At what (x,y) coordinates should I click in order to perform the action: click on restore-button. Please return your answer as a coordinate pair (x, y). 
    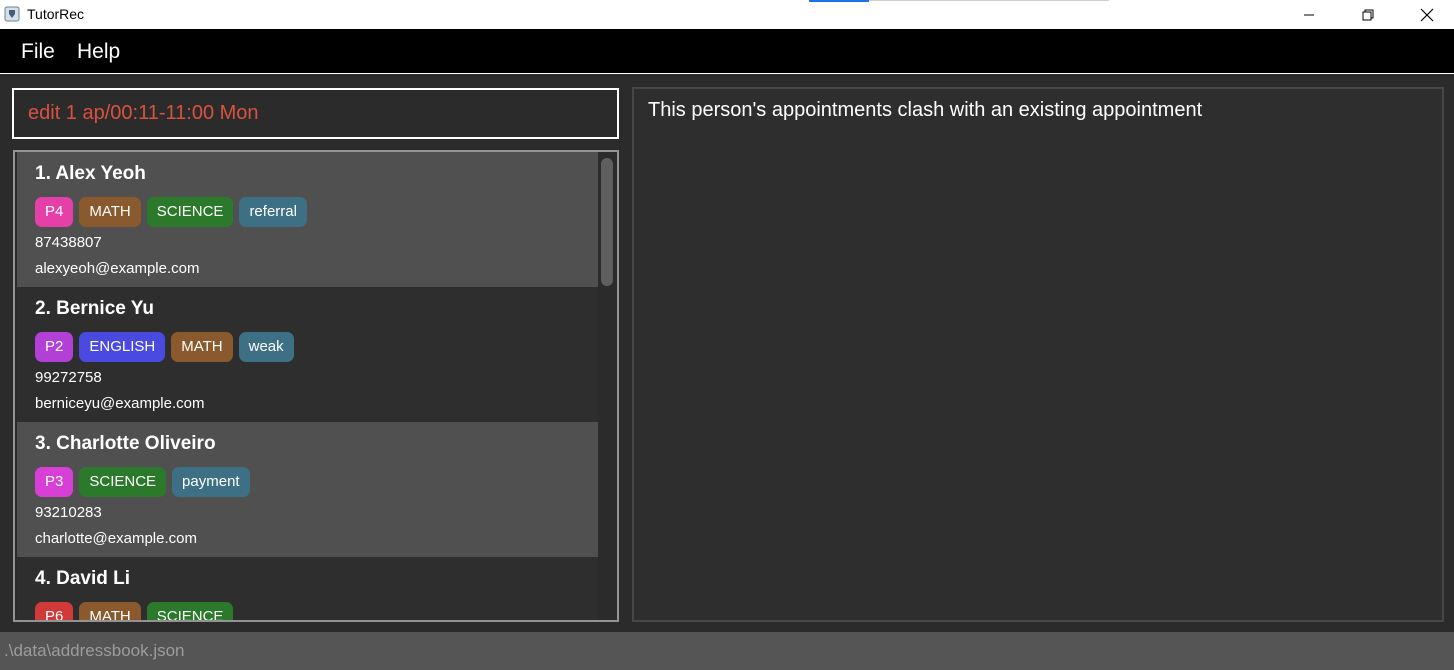
    Looking at the image, I should click on (1368, 14).